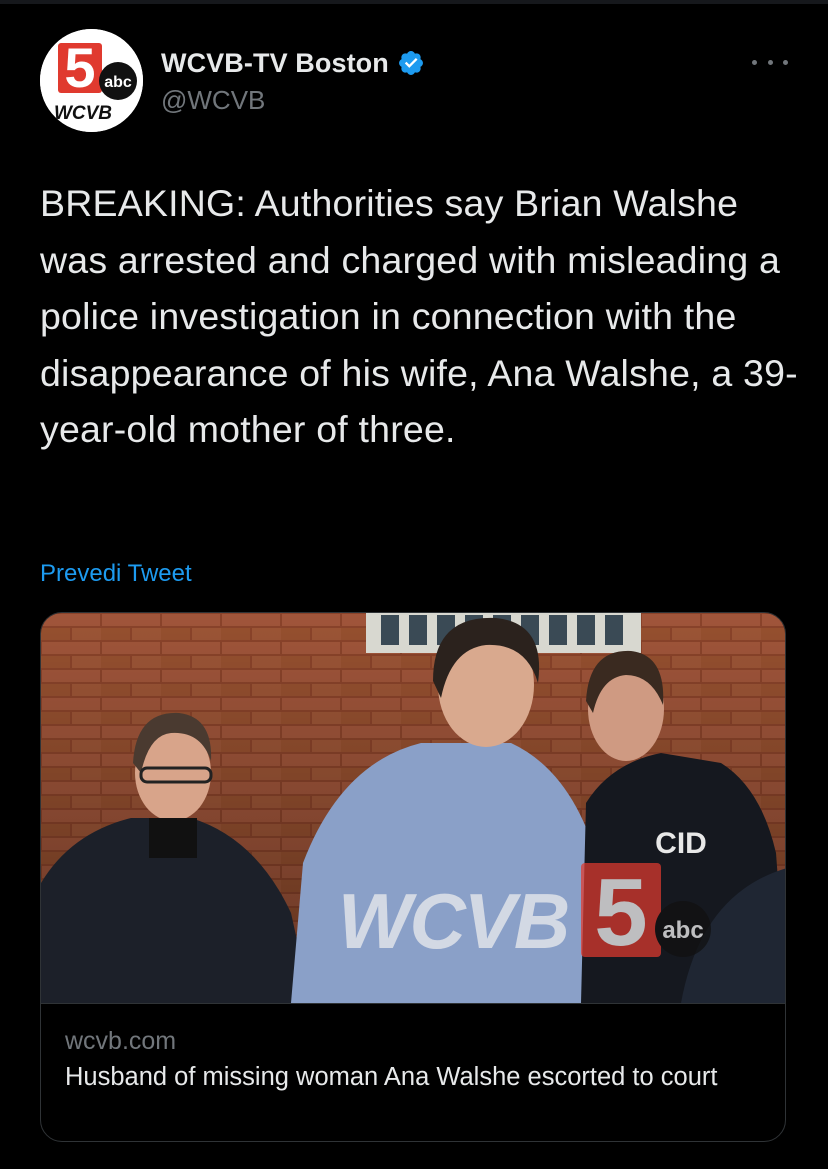 This screenshot has width=828, height=1169. Describe the element at coordinates (275, 63) in the screenshot. I see `display-name: WCVB-TV Boston` at that location.